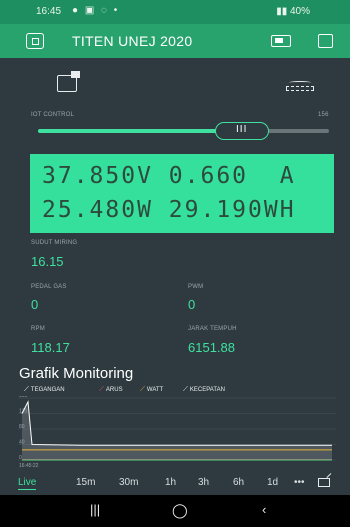 Image resolution: width=350 pixels, height=527 pixels. What do you see at coordinates (182, 193) in the screenshot?
I see `lcd-display: 37.850V 0.660 A 25.480W 29.190WH` at bounding box center [182, 193].